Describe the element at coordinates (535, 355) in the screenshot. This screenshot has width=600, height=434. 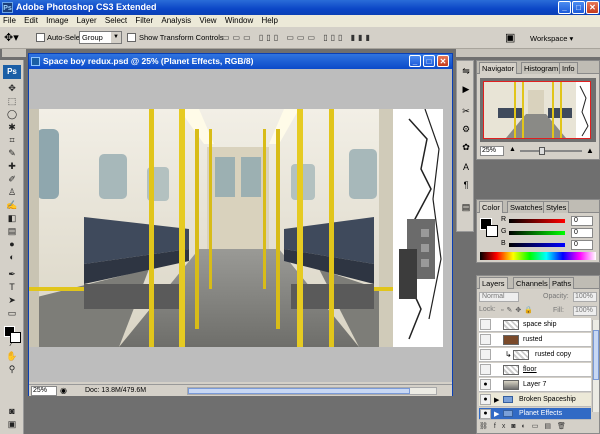
I see `layer-row-rusted-copy: ↳ rusted copy` at that location.